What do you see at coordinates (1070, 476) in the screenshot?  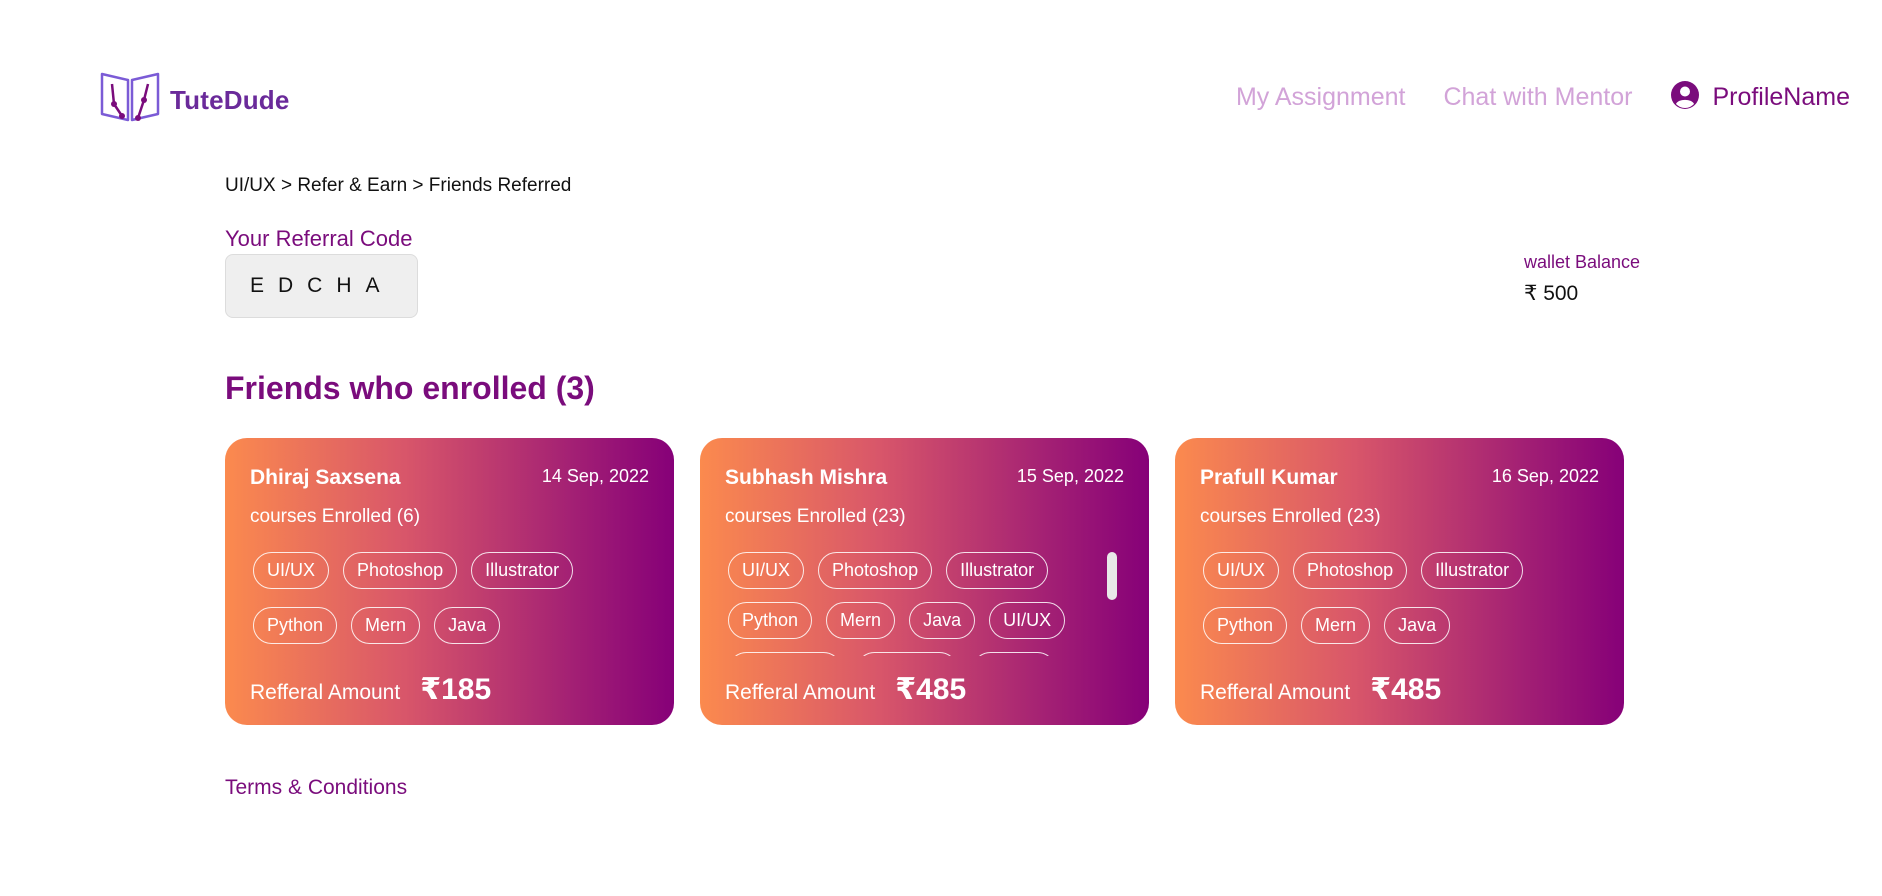 I see `enroll-date: 15 Sep, 2022` at bounding box center [1070, 476].